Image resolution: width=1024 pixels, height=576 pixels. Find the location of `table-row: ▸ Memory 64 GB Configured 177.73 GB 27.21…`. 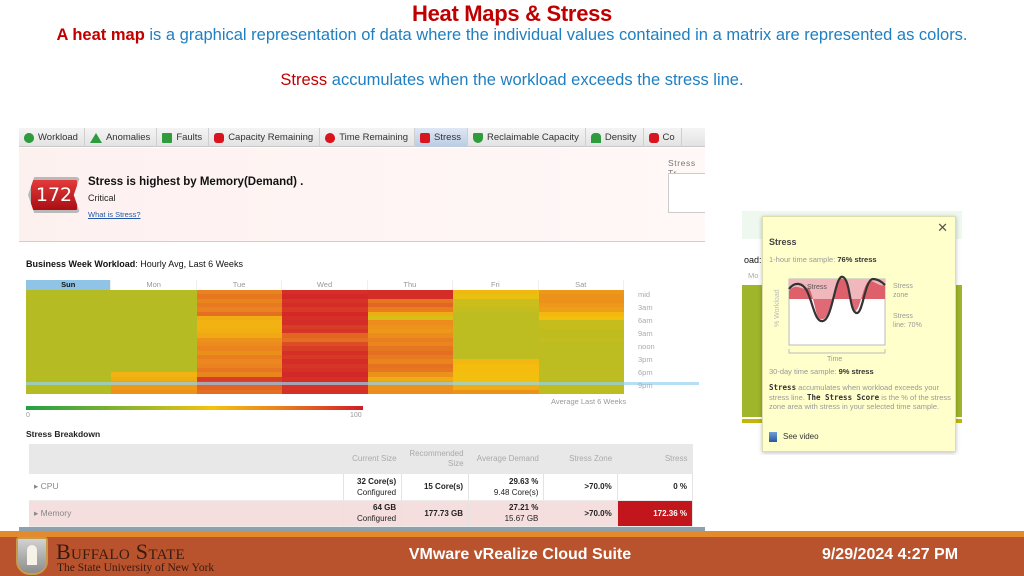

table-row: ▸ Memory 64 GB Configured 177.73 GB 27.21… is located at coordinates (361, 513).